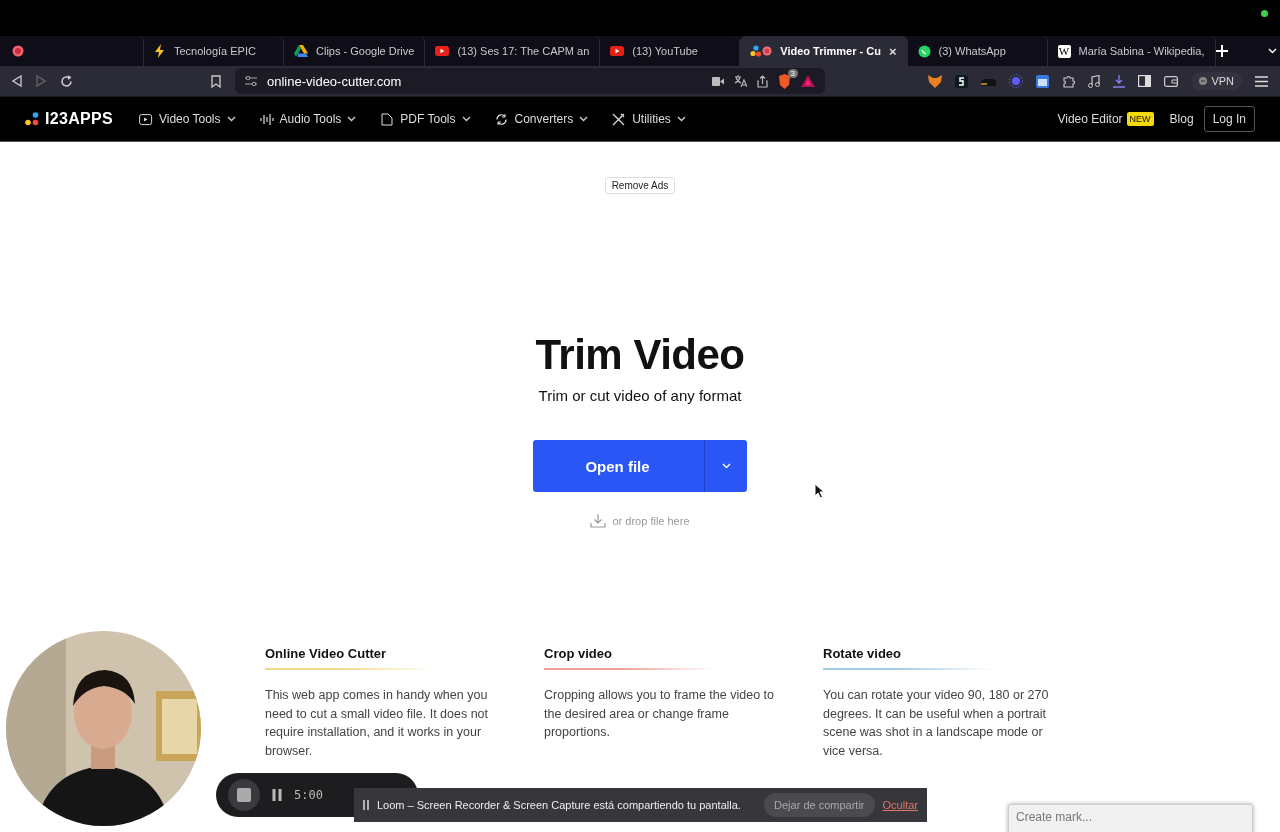 The image size is (1280, 832). What do you see at coordinates (924, 51) in the screenshot?
I see `chat-icon` at bounding box center [924, 51].